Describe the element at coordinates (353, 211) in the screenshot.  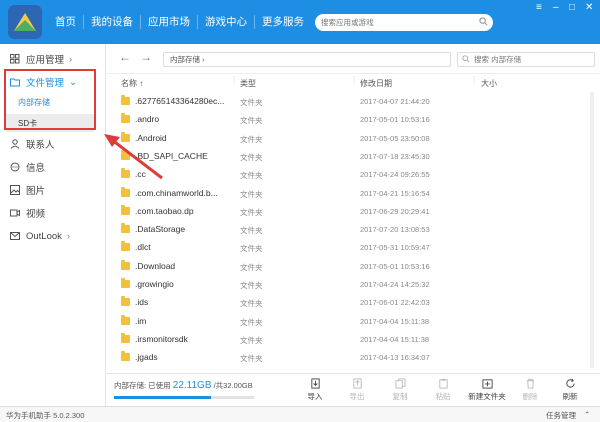
I see `table-row: .com.taobao.dp 文件夹 2017-06-29 20:29:41` at that location.